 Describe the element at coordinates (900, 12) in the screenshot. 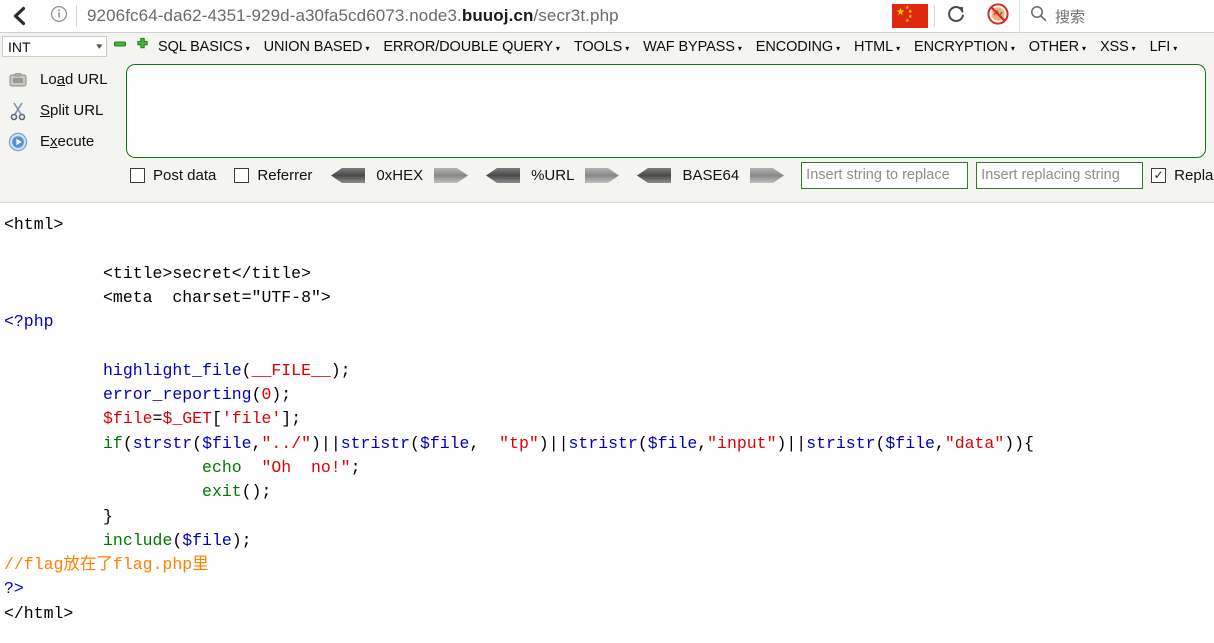

I see `flag-star-large: ★` at that location.